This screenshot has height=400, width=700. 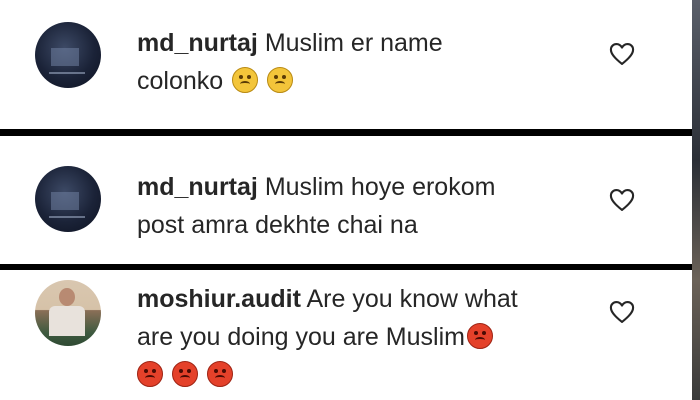 What do you see at coordinates (696, 200) in the screenshot?
I see `background-edge` at bounding box center [696, 200].